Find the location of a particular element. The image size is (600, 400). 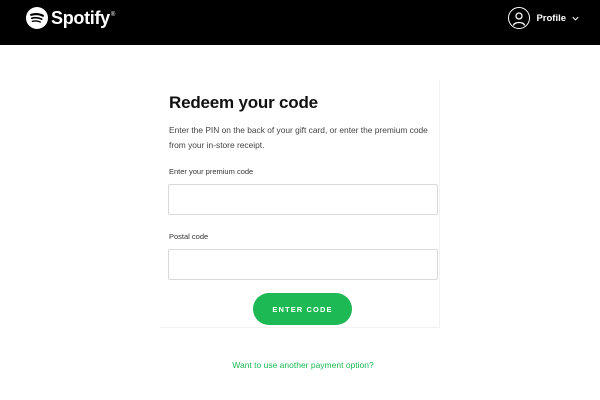

top-navigation-bar: Spotify ® Profile is located at coordinates (300, 22).